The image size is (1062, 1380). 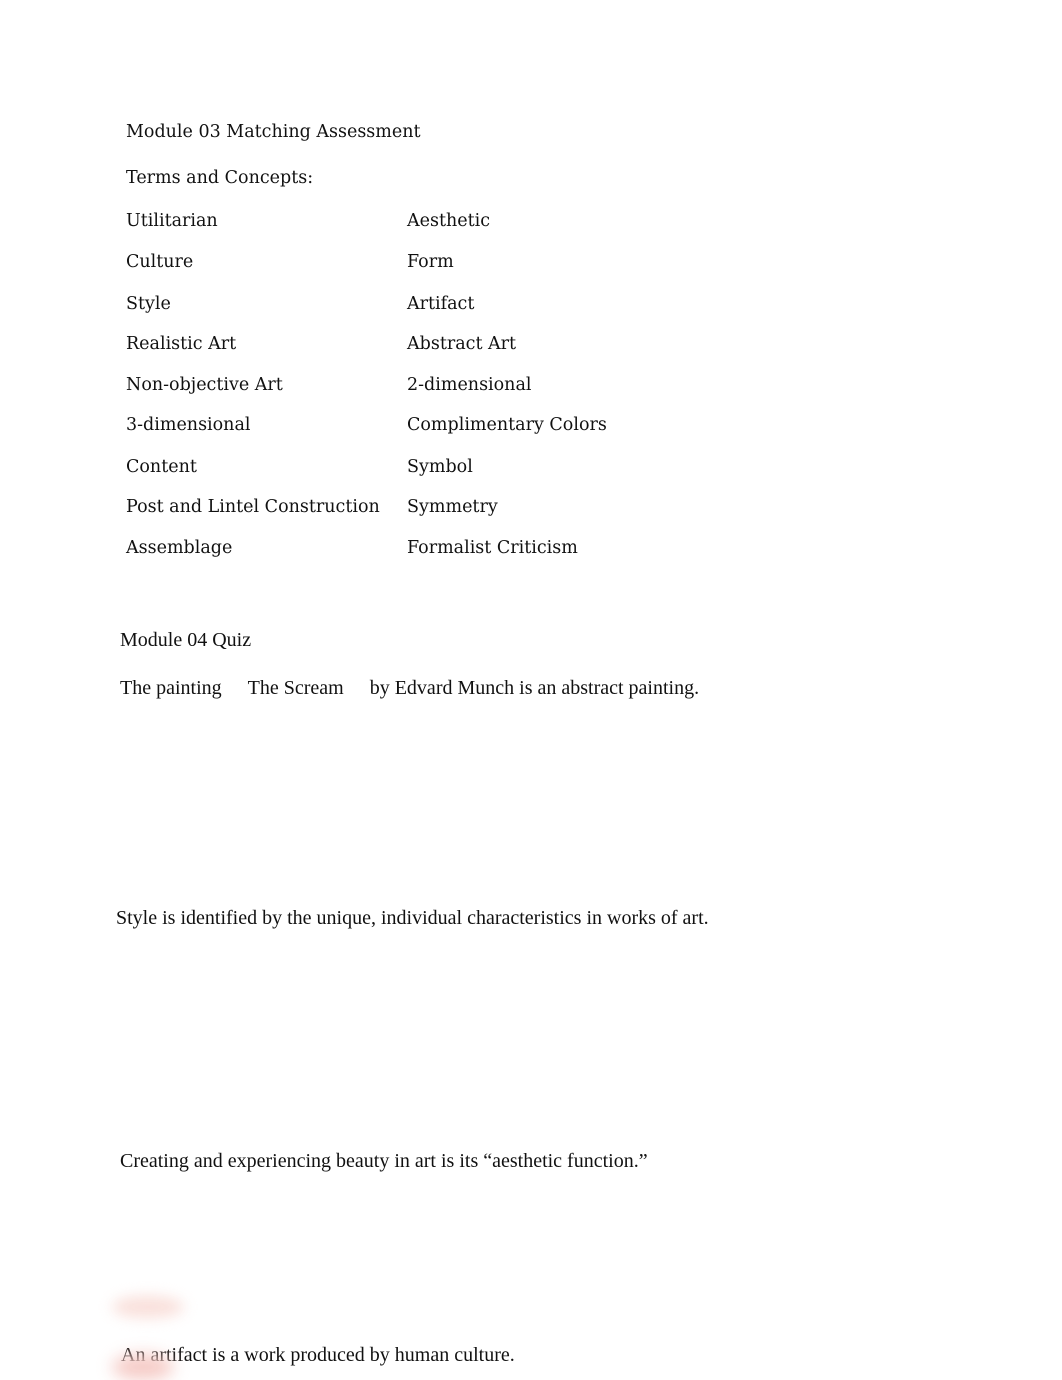 I want to click on term-right-abstract-art: Abstract Art, so click(x=462, y=344).